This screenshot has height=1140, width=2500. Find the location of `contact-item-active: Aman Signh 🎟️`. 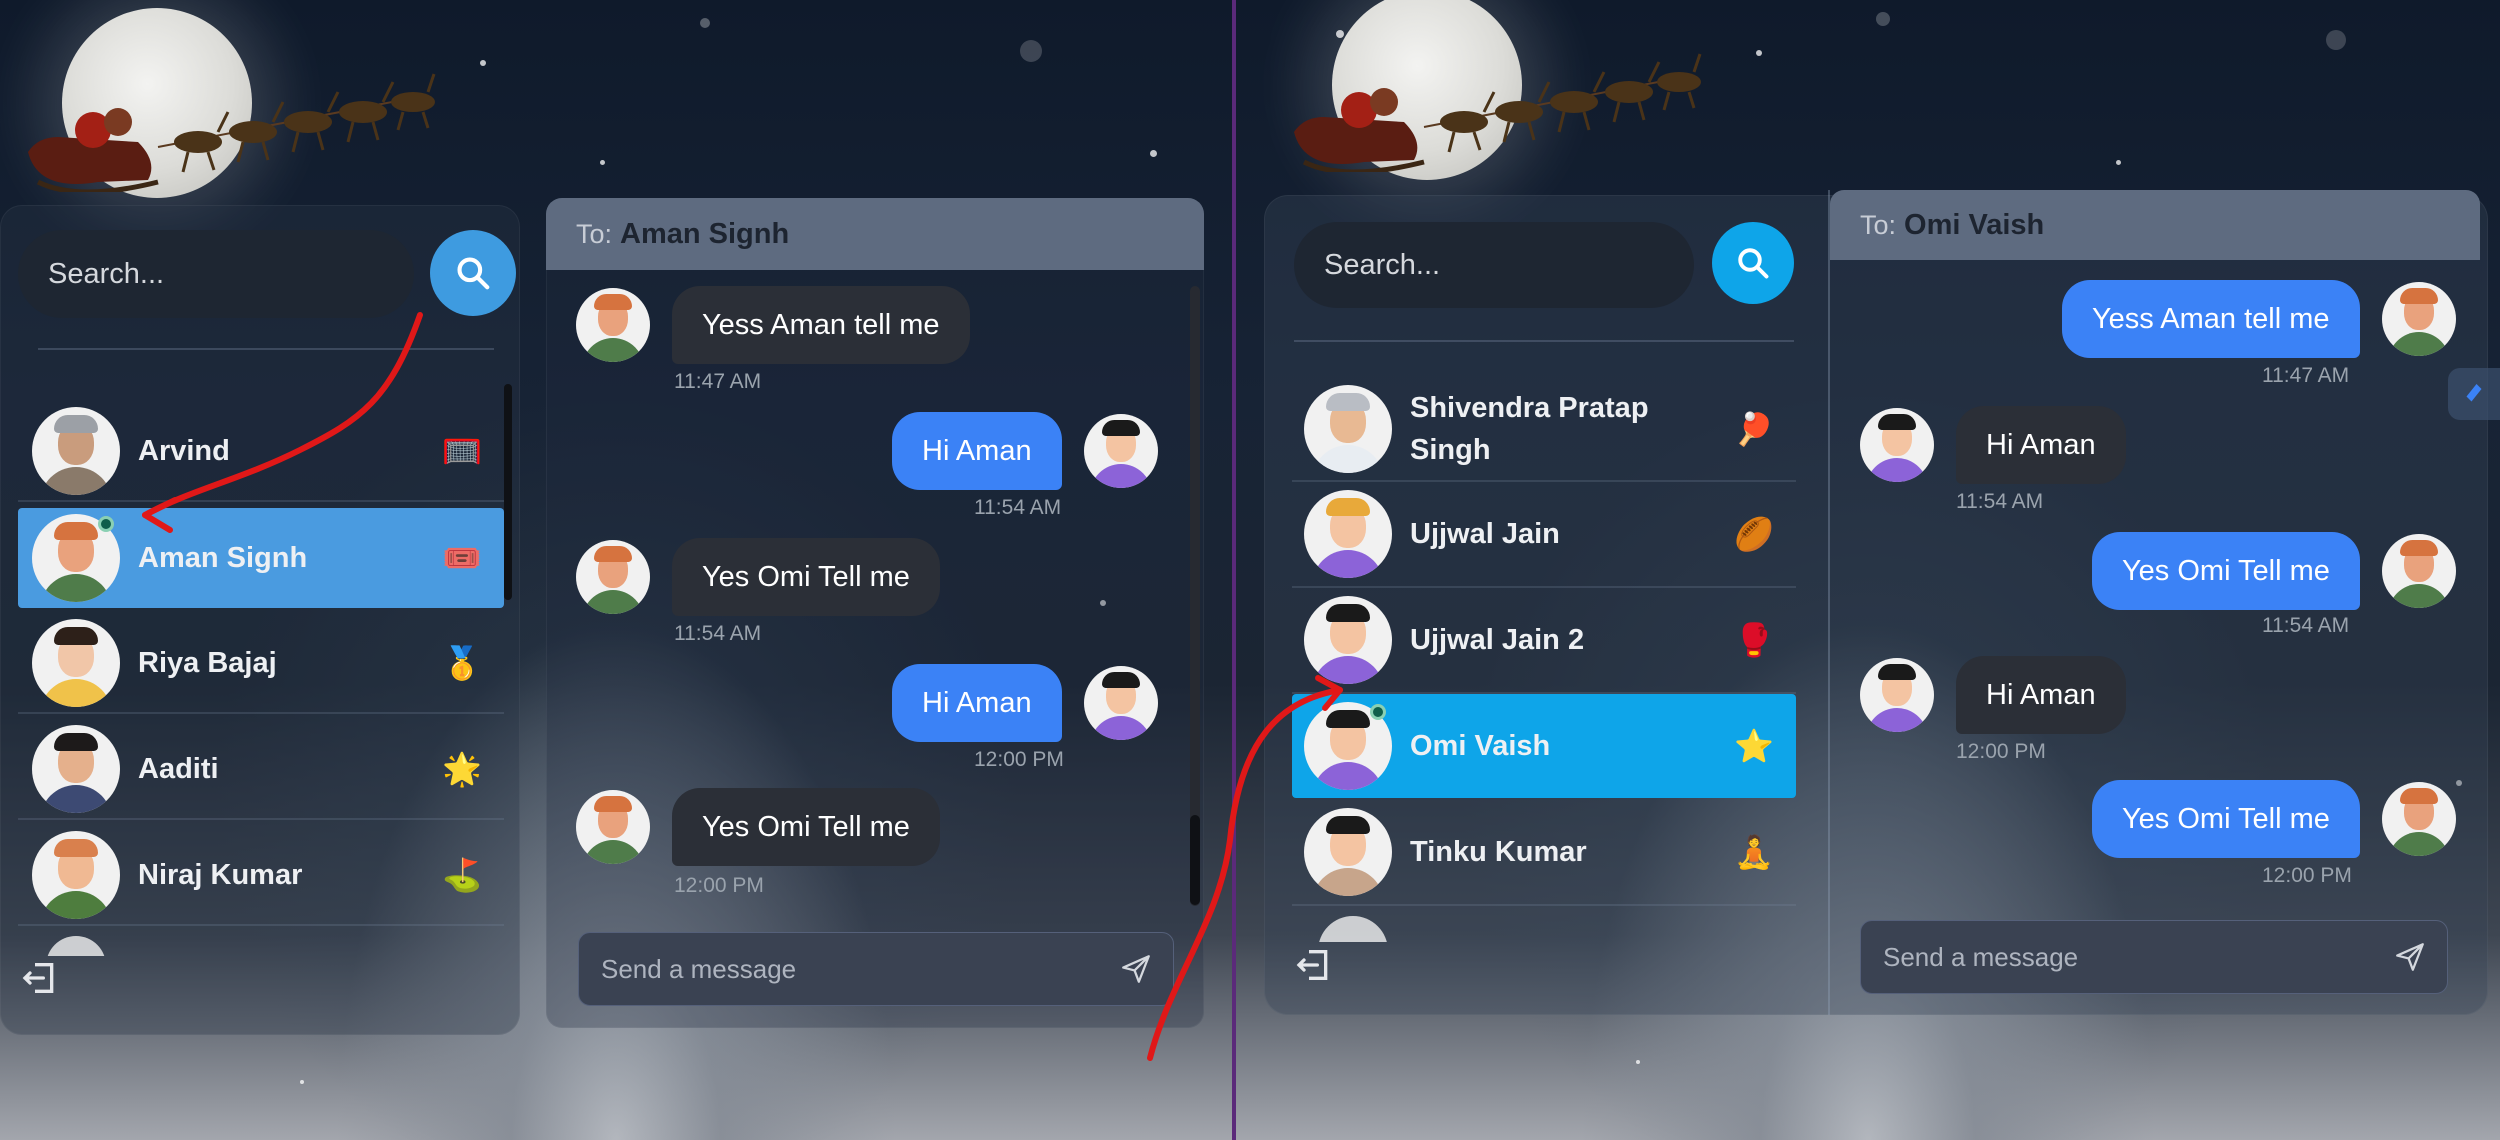

contact-item-active: Aman Signh 🎟️ is located at coordinates (261, 558).